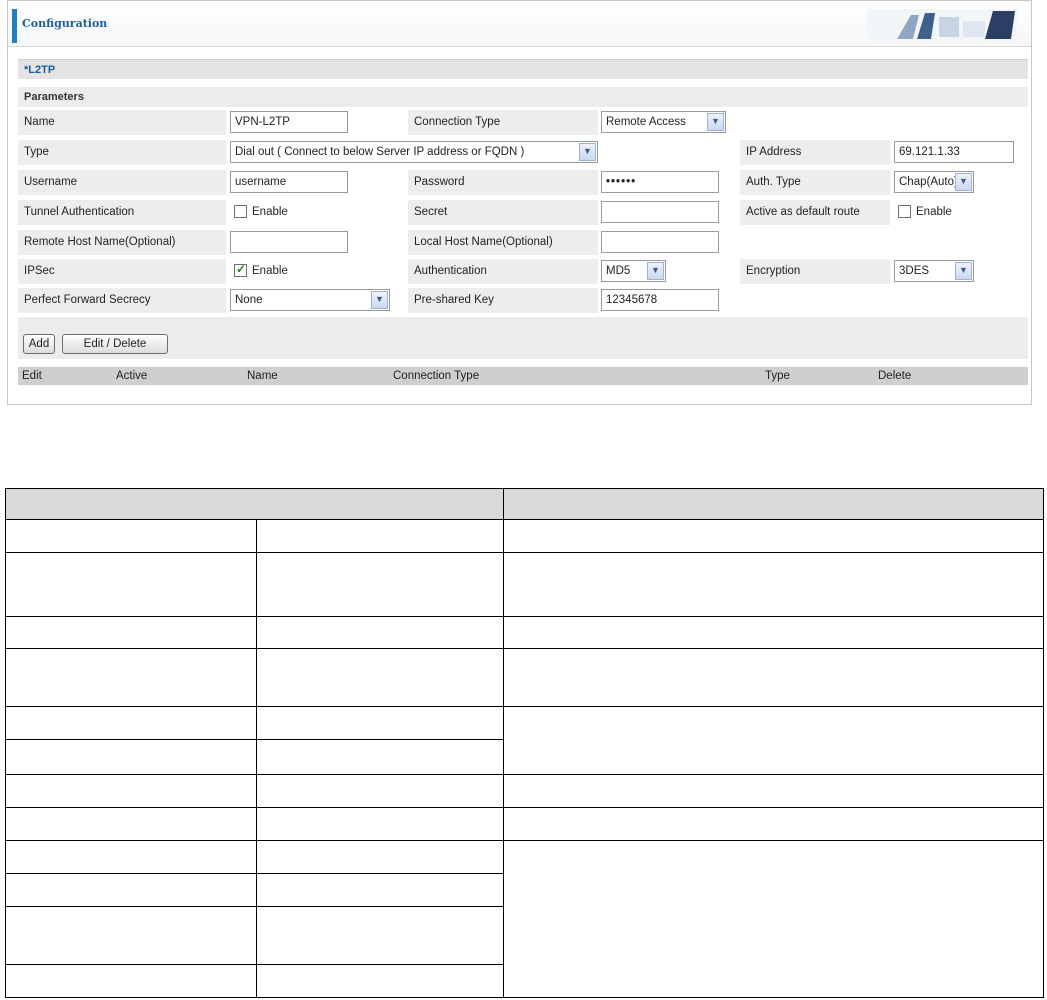 The image size is (1047, 1000). I want to click on psk-label: Pre-shared Key, so click(454, 300).